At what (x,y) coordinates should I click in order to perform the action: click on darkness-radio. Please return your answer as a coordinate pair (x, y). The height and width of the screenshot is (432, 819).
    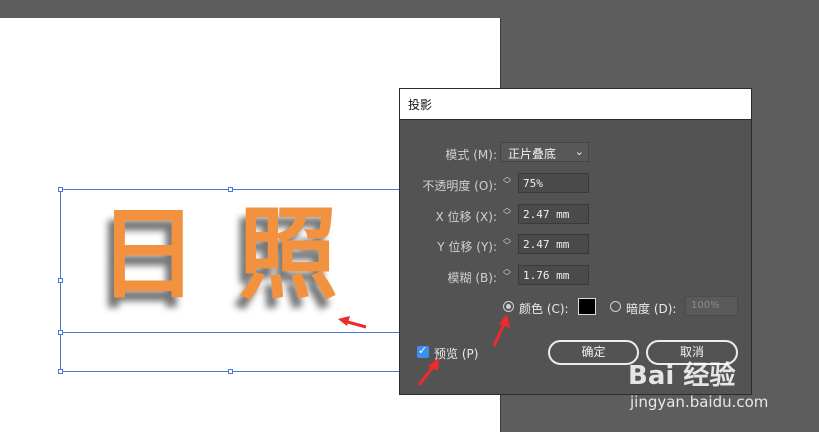
    Looking at the image, I should click on (615, 306).